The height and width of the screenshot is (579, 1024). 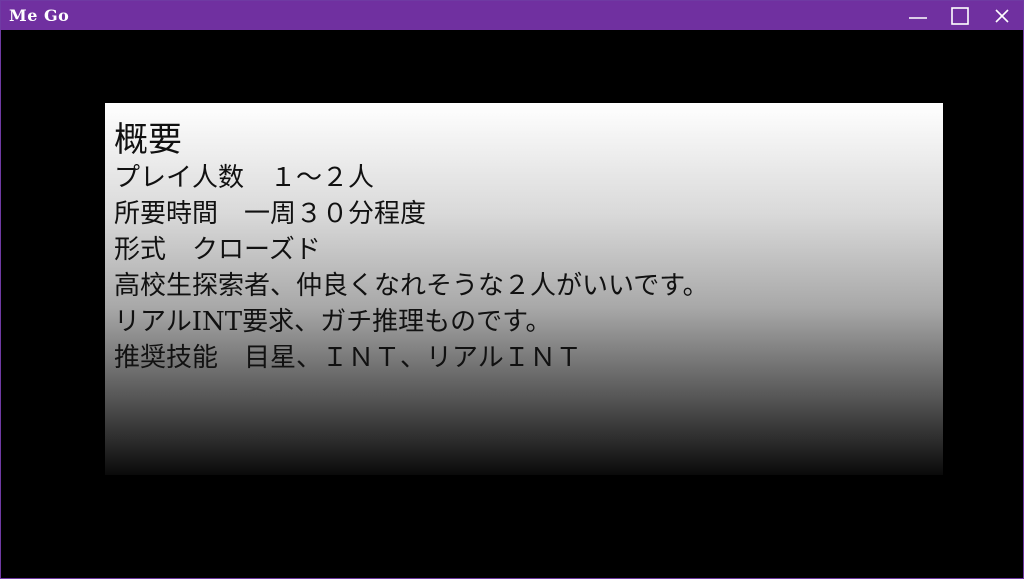 I want to click on maximize-button, so click(x=960, y=15).